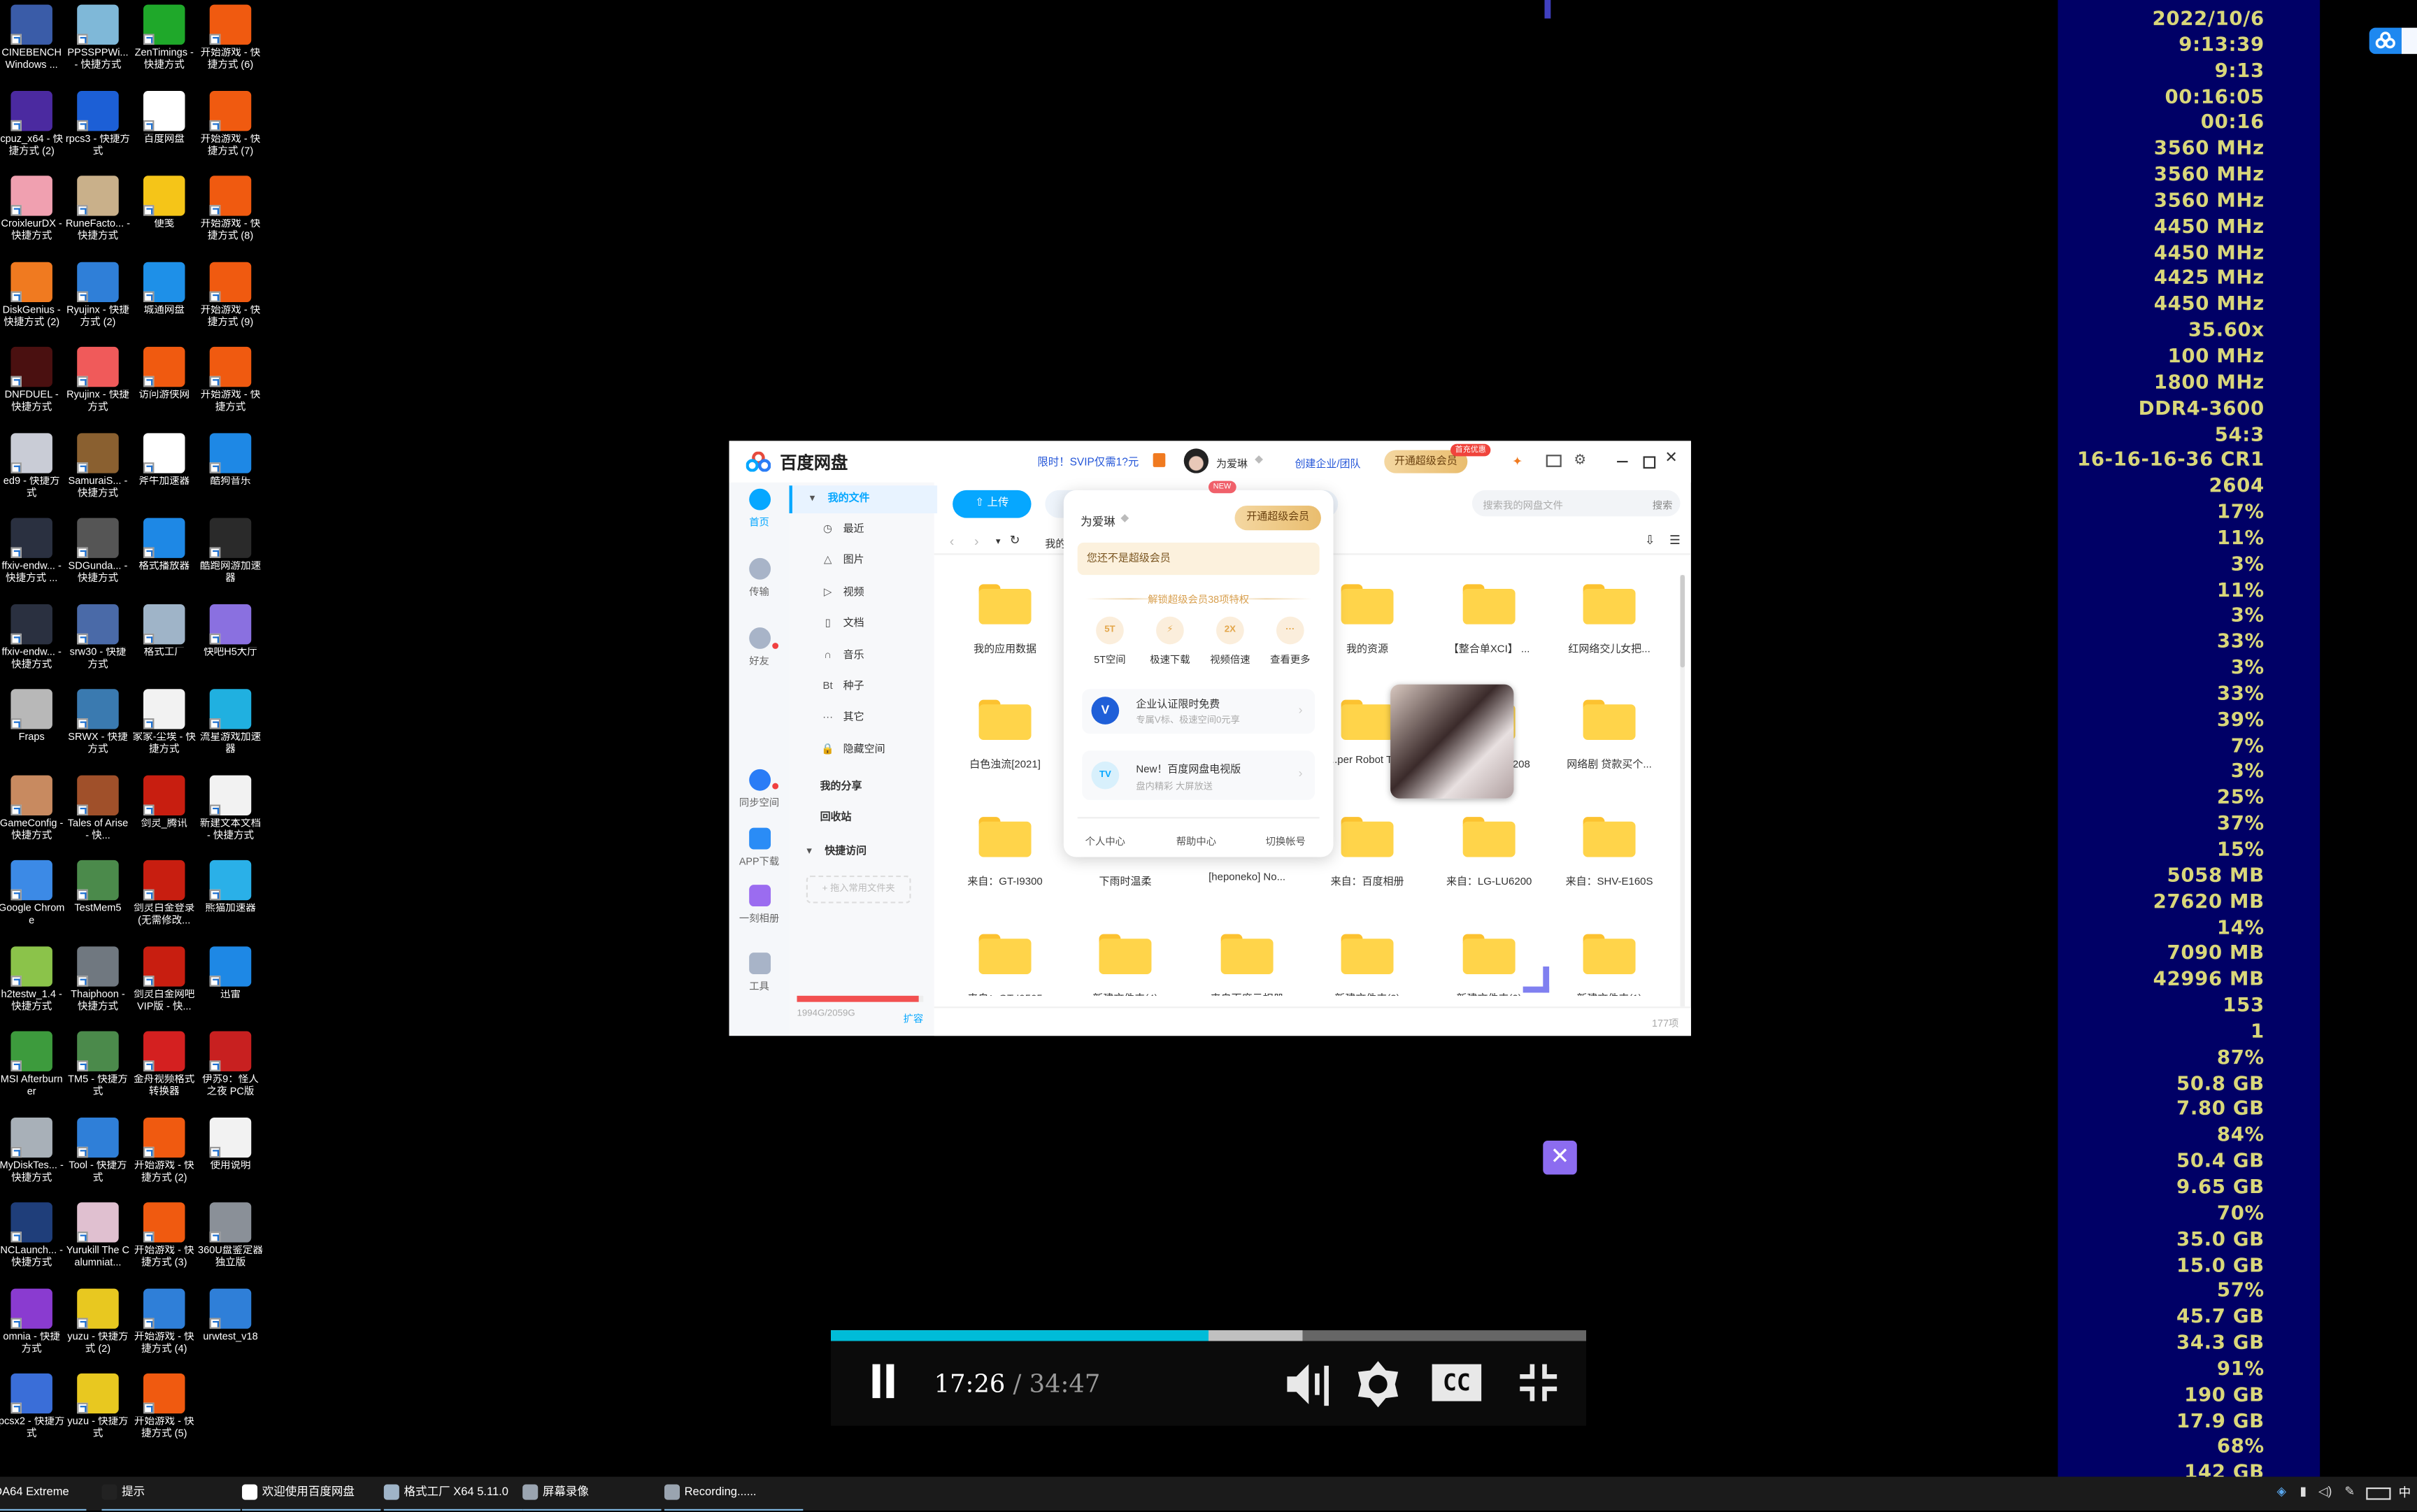  I want to click on video-progress-bar, so click(1209, 1335).